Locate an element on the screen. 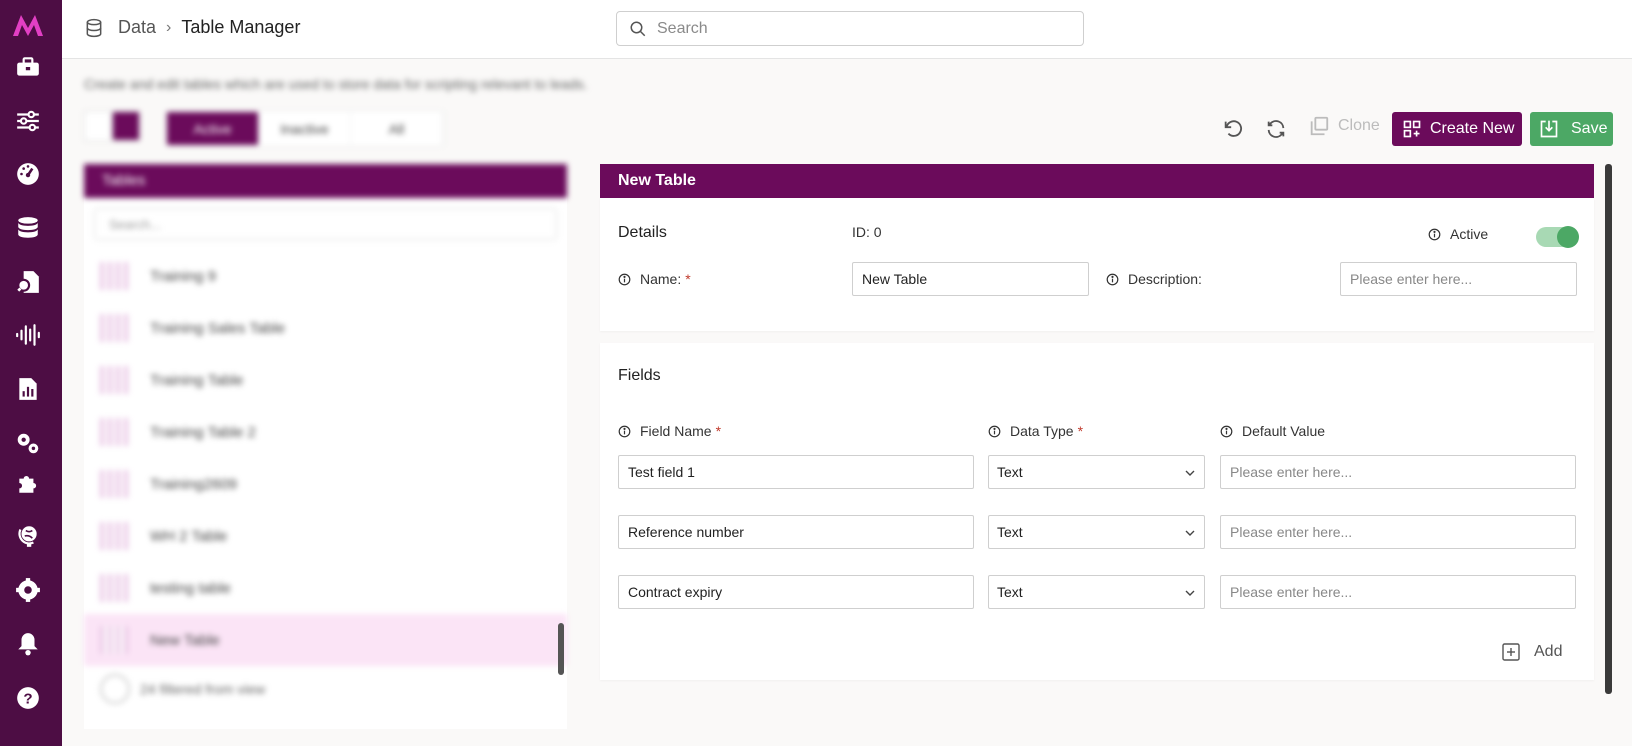  save-button: Save is located at coordinates (1571, 129).